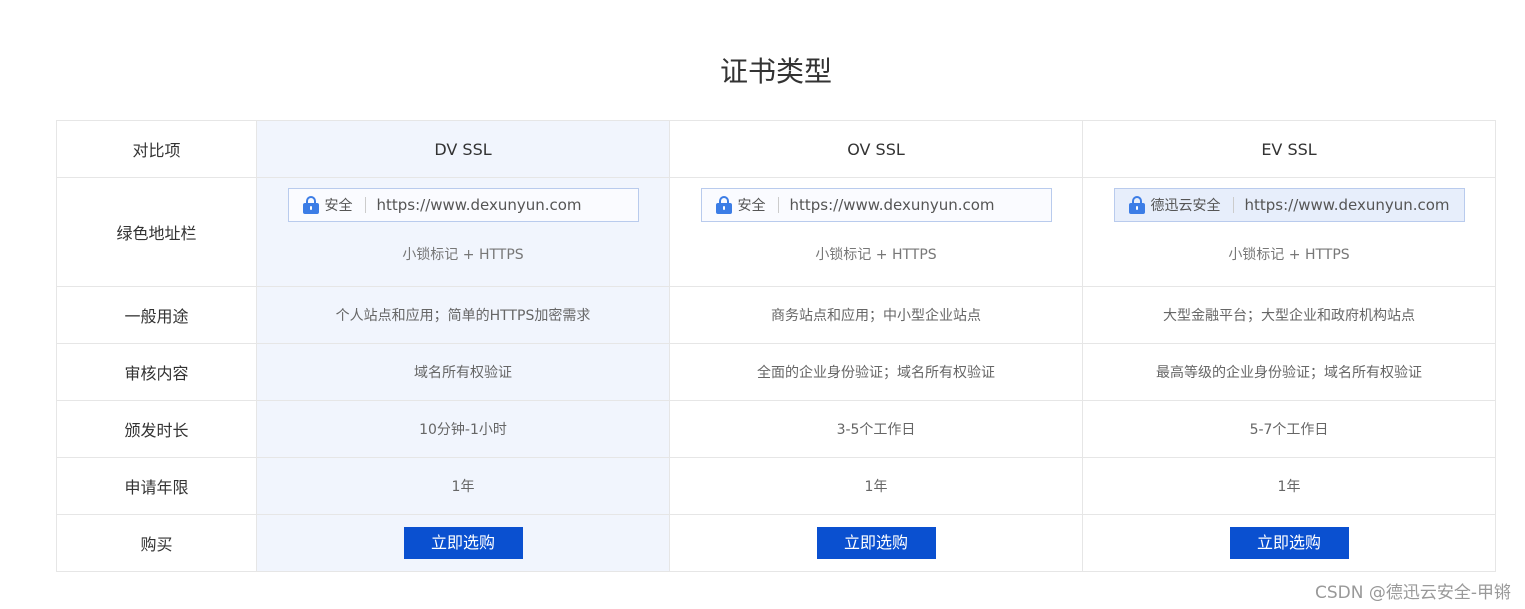  I want to click on validation-dv: 域名所有权验证, so click(463, 372).